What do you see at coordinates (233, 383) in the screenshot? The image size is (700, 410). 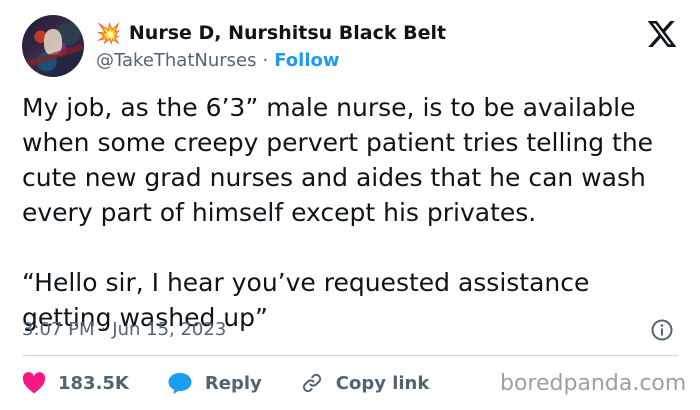 I see `reply-label: Reply` at bounding box center [233, 383].